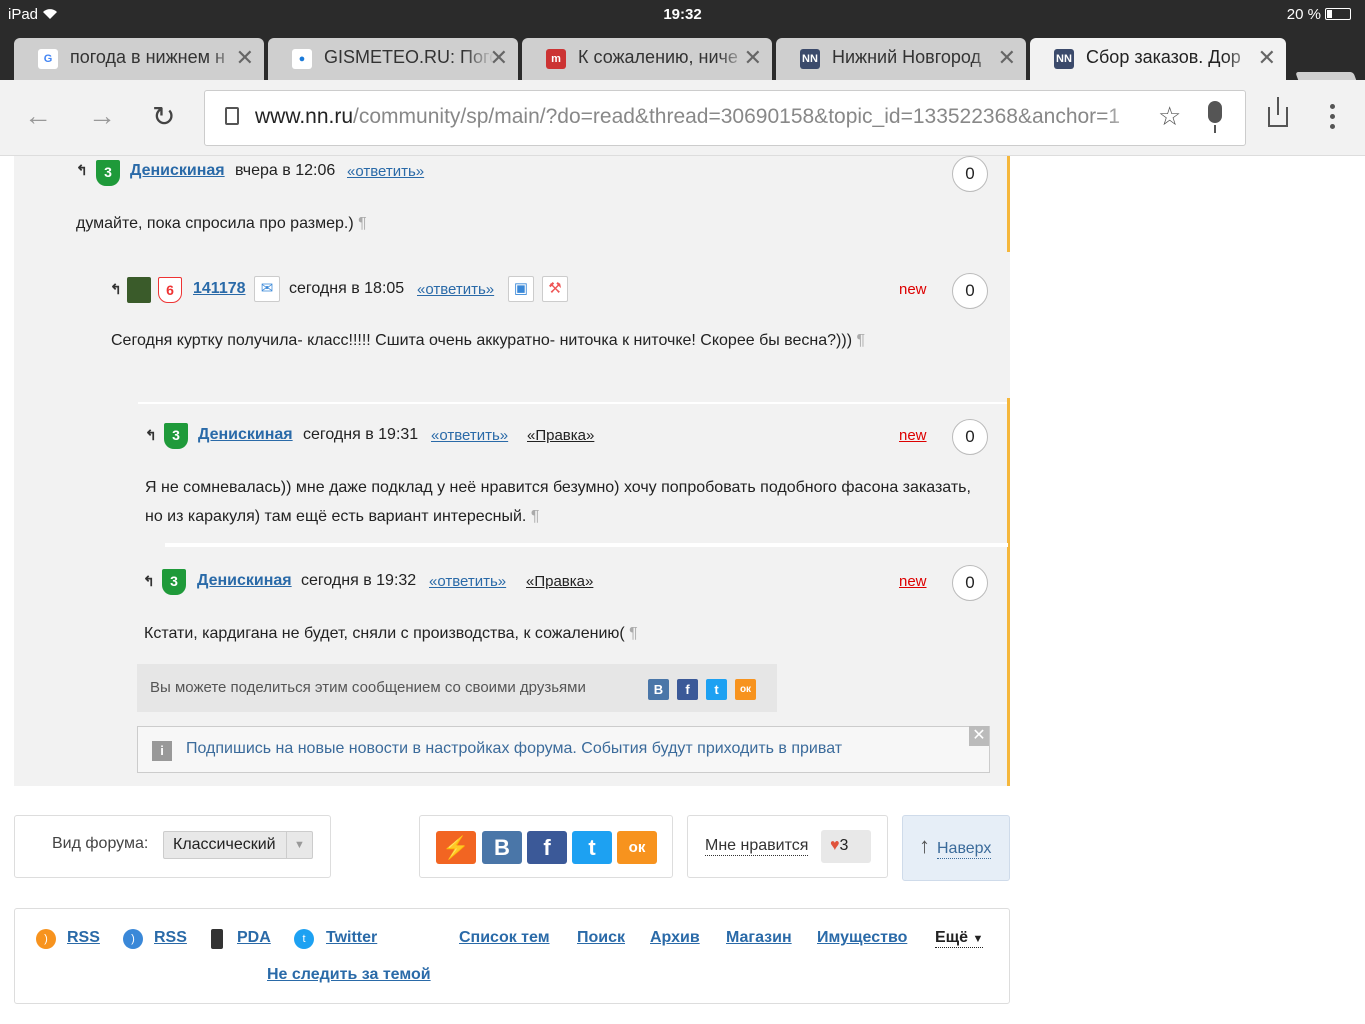 This screenshot has width=1365, height=1024. Describe the element at coordinates (862, 938) in the screenshot. I see `property-link: Имущество` at that location.